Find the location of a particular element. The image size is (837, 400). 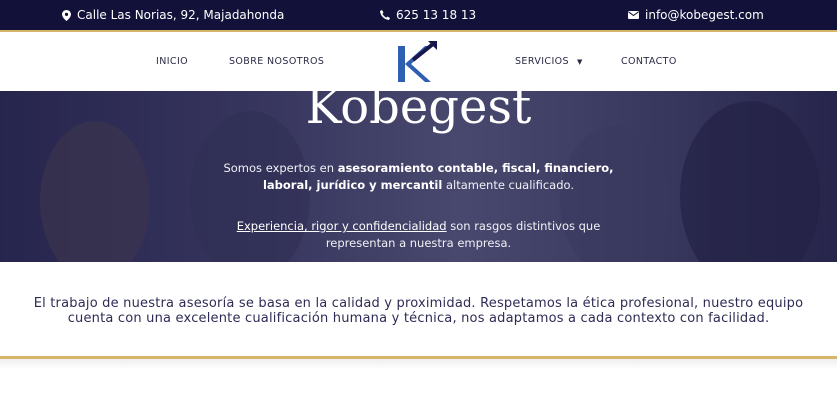

email-item: info@kobegest.com is located at coordinates (696, 15).